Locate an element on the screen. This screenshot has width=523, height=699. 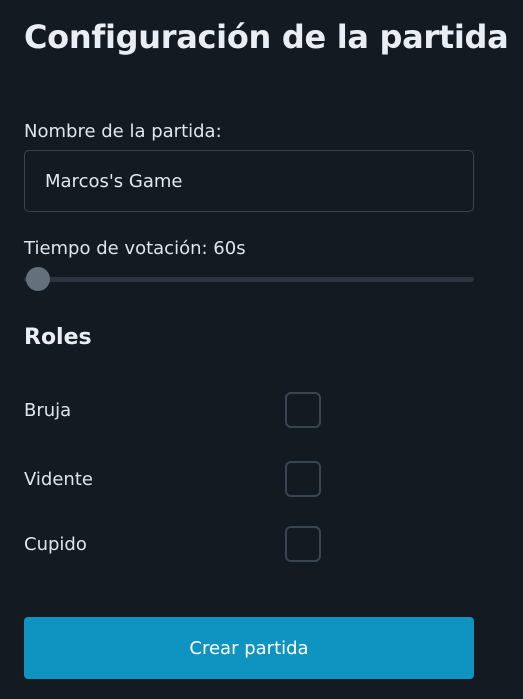
role-row-bruja: Bruja is located at coordinates (174, 412).